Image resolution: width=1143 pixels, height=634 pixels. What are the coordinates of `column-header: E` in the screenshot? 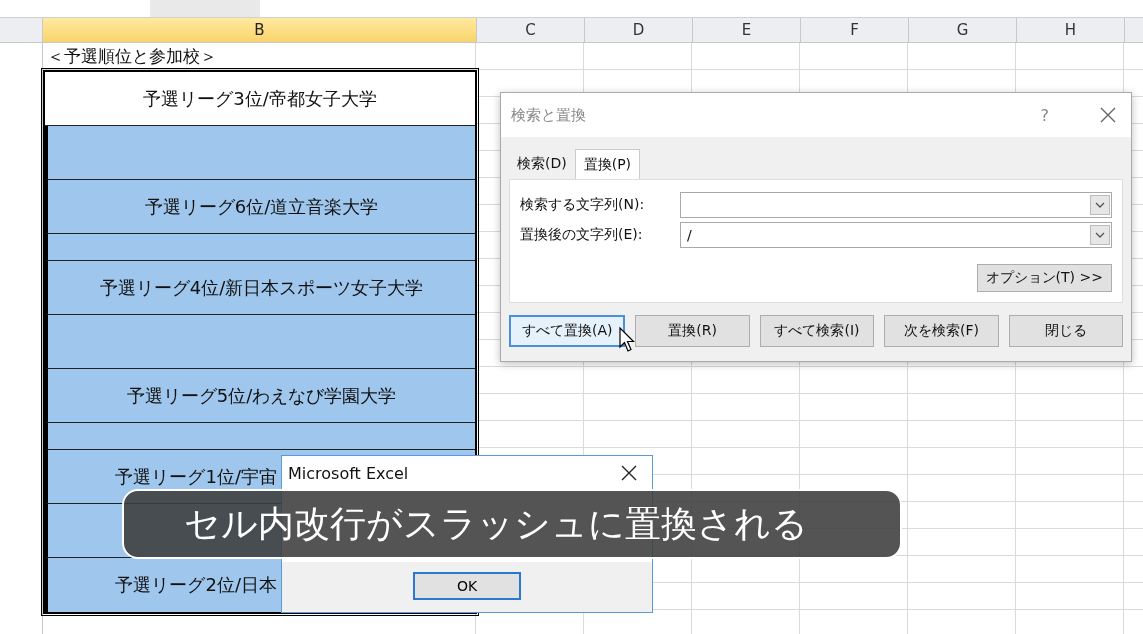 It's located at (747, 30).